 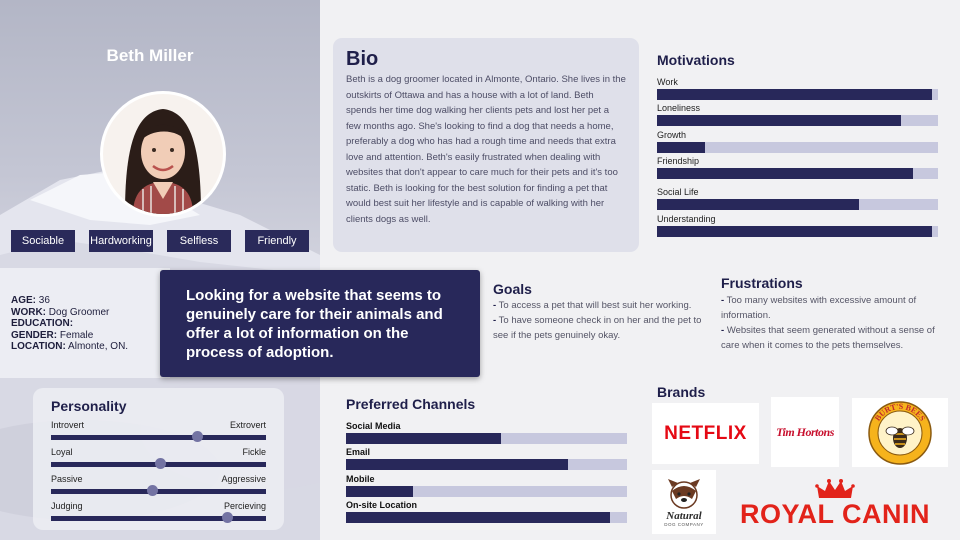 What do you see at coordinates (158, 433) in the screenshot?
I see `personality-slider: Introvert Extrovert` at bounding box center [158, 433].